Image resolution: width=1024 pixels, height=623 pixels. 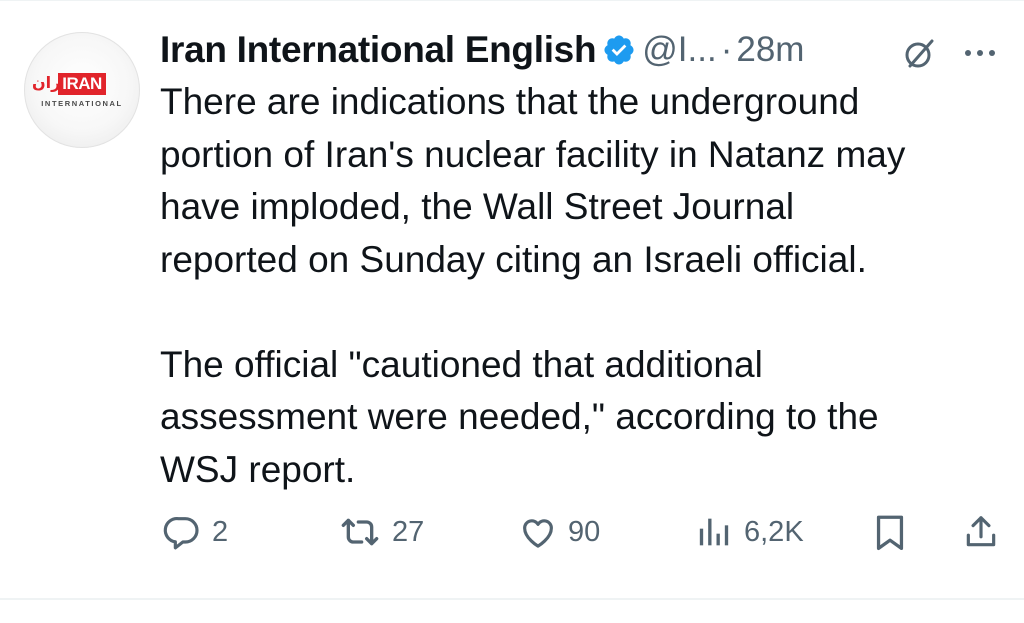 What do you see at coordinates (82, 84) in the screenshot?
I see `logo-iran-text: IRAN` at bounding box center [82, 84].